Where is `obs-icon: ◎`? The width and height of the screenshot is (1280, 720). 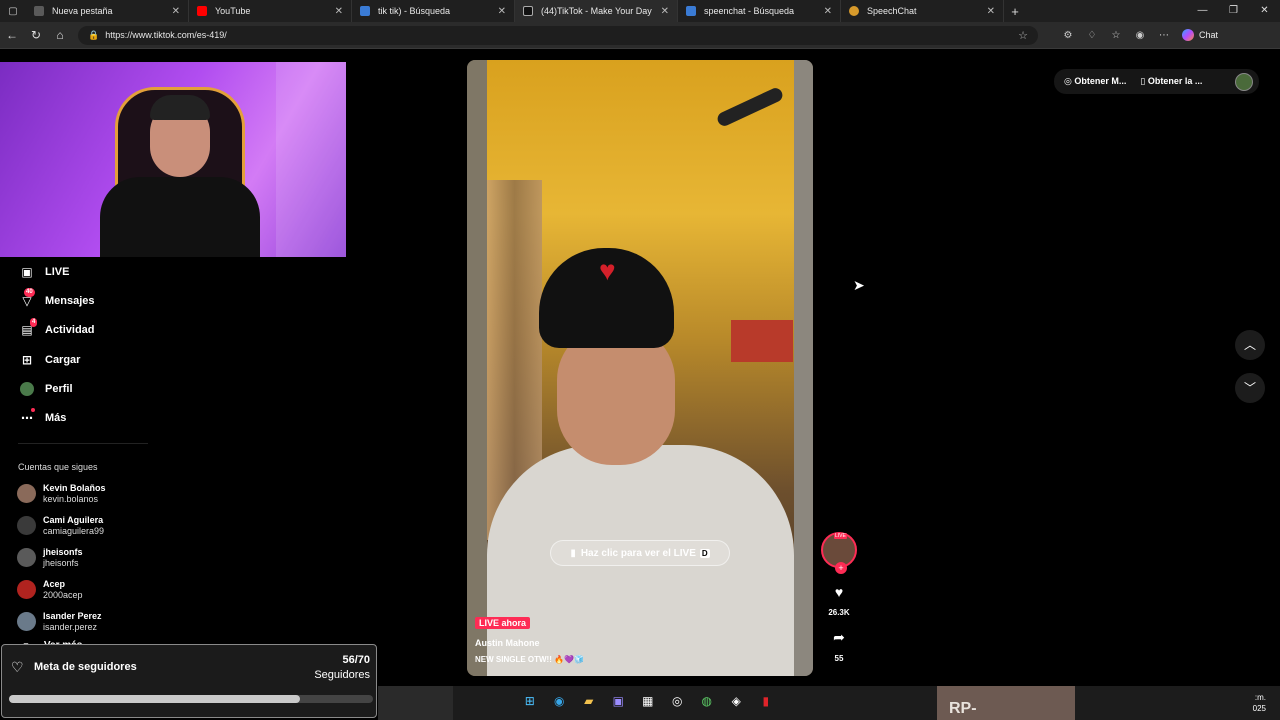 obs-icon: ◎ is located at coordinates (678, 701).